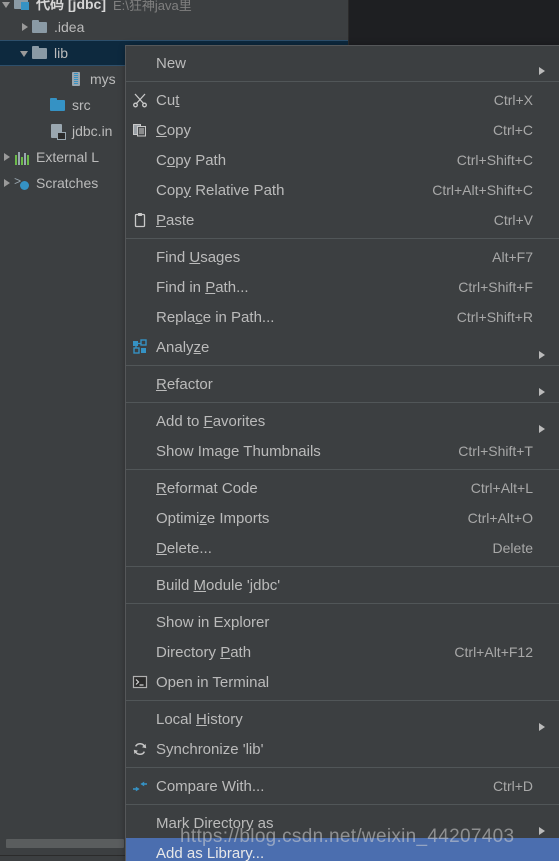  Describe the element at coordinates (495, 287) in the screenshot. I see `menu-item-shortcut: Ctrl+Shift+F` at that location.